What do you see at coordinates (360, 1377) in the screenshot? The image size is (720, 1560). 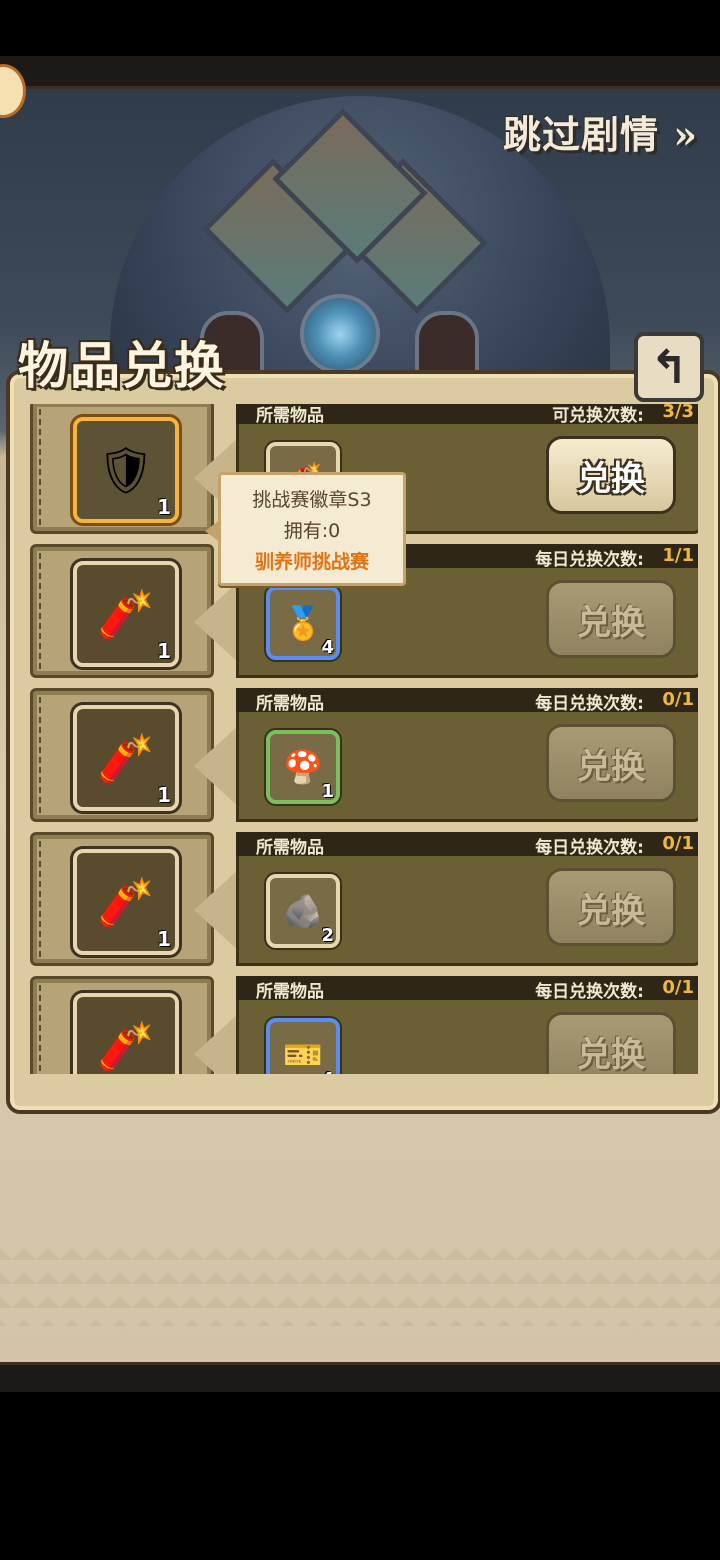 I see `scene-bottom-border` at bounding box center [360, 1377].